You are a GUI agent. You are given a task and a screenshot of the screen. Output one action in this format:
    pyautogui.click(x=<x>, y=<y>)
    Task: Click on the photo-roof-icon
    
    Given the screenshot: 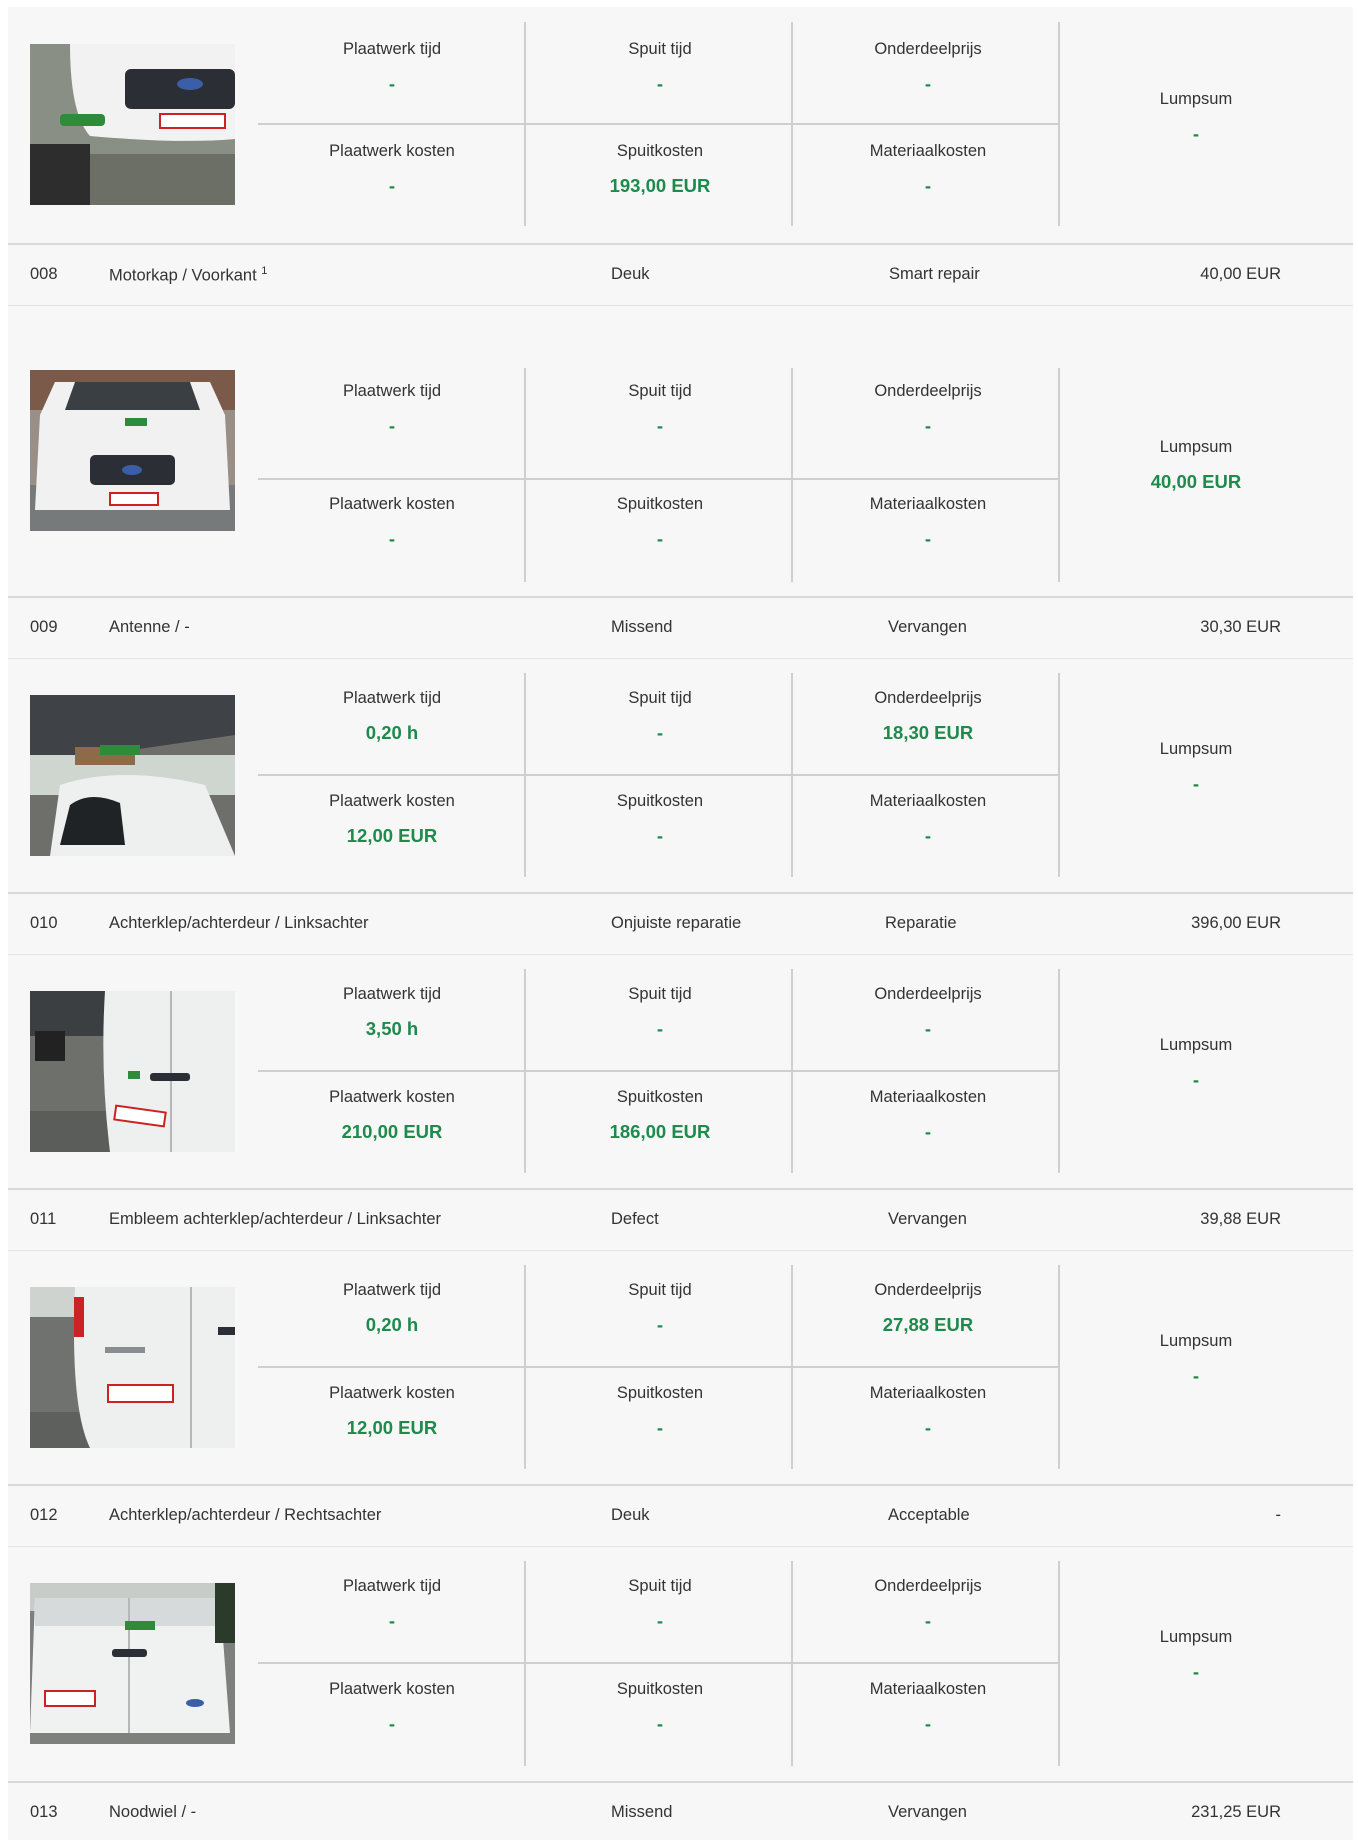 What is the action you would take?
    pyautogui.click(x=132, y=775)
    